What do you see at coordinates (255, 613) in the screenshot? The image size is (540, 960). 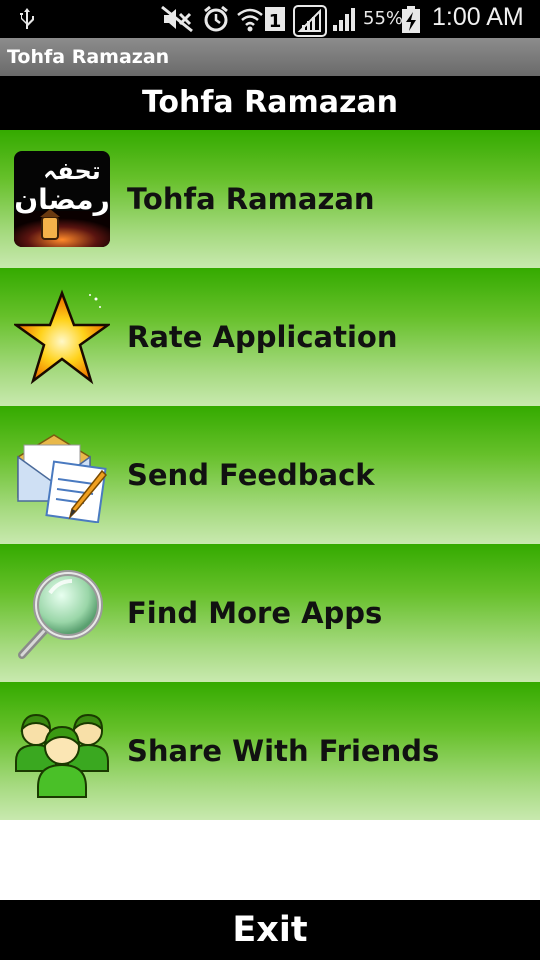 I see `menu-item-label: Find More Apps` at bounding box center [255, 613].